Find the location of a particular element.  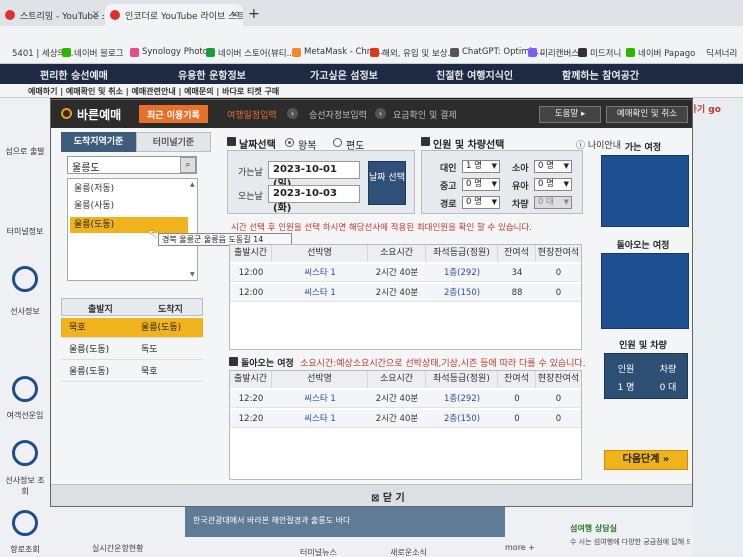

bottom-link: 실시간운항현황 is located at coordinates (118, 548).